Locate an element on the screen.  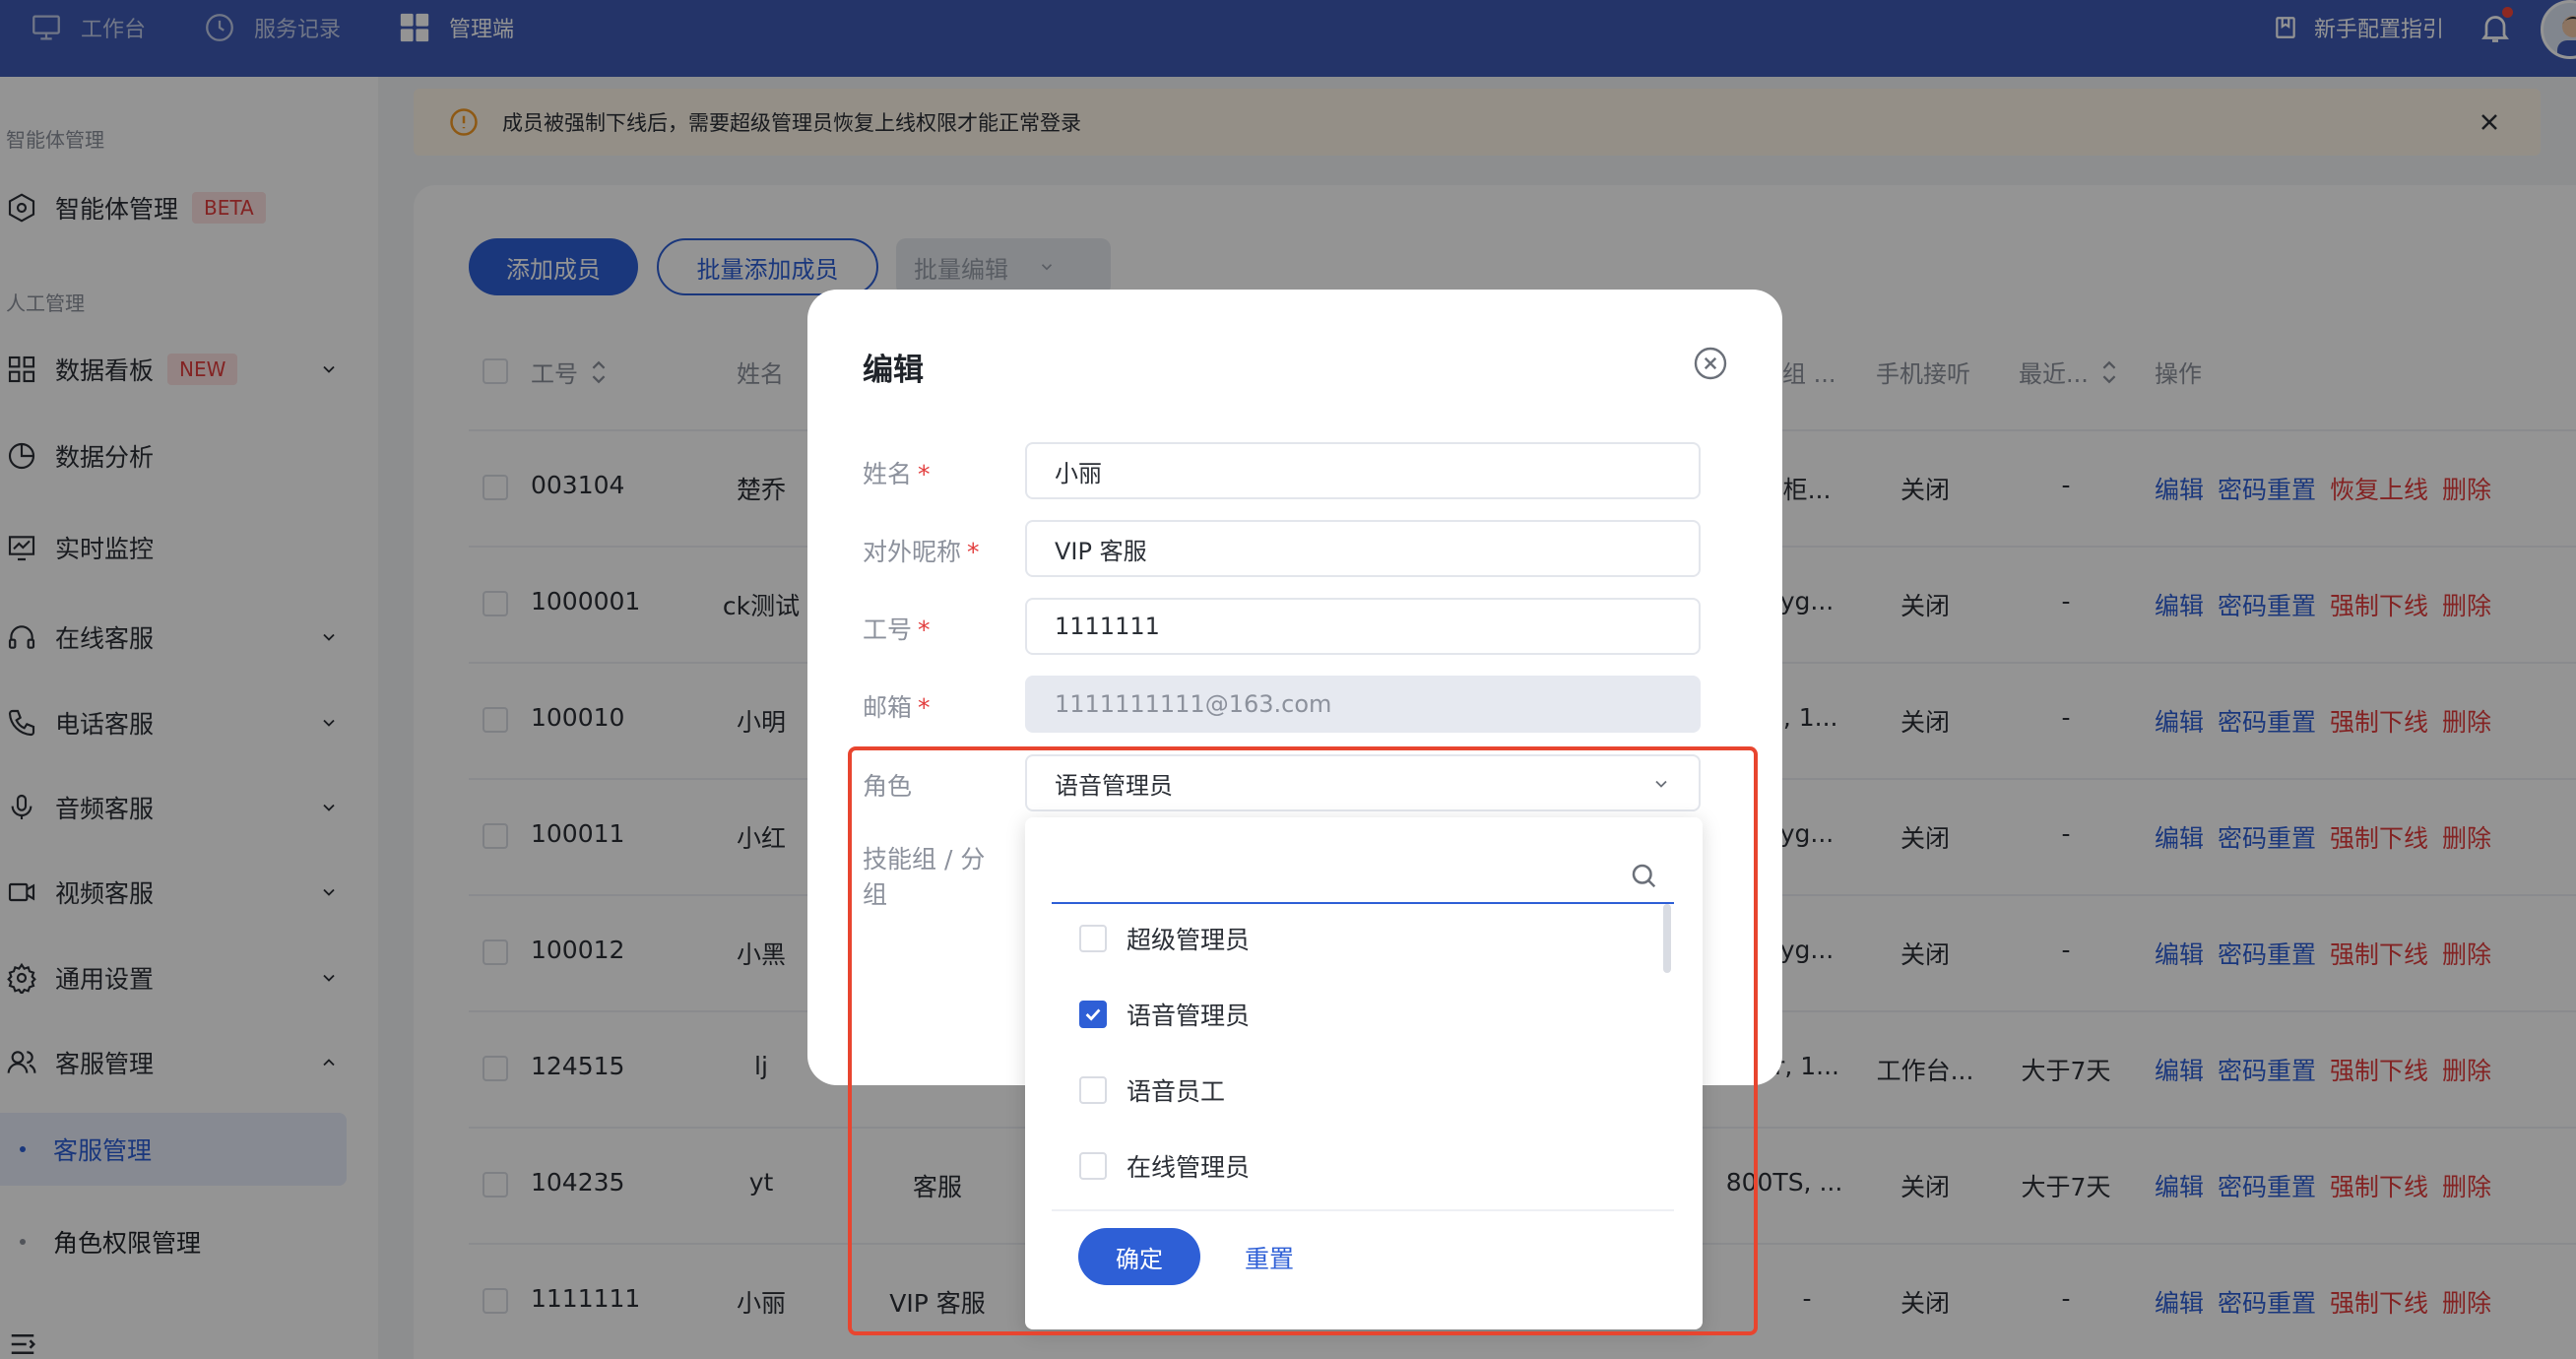
close-icon is located at coordinates (1710, 363).